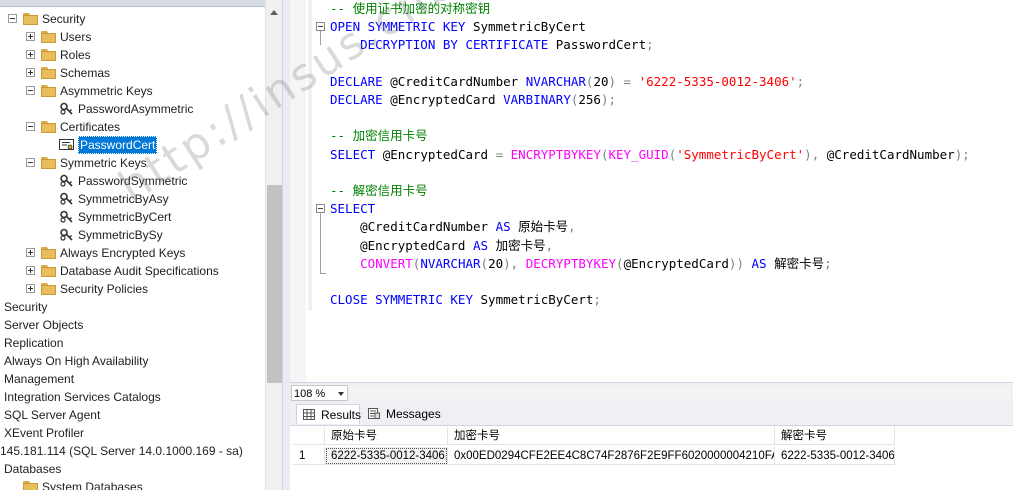  What do you see at coordinates (341, 415) in the screenshot?
I see `tab-results-label: Results` at bounding box center [341, 415].